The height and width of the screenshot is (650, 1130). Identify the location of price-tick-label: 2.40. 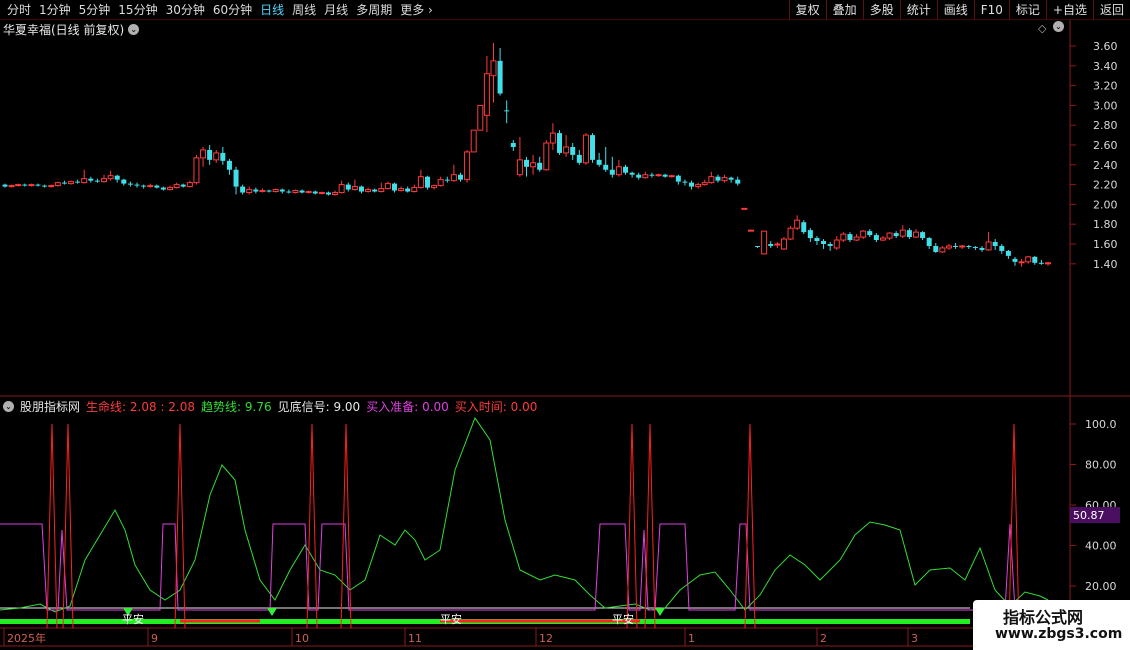
(1105, 165).